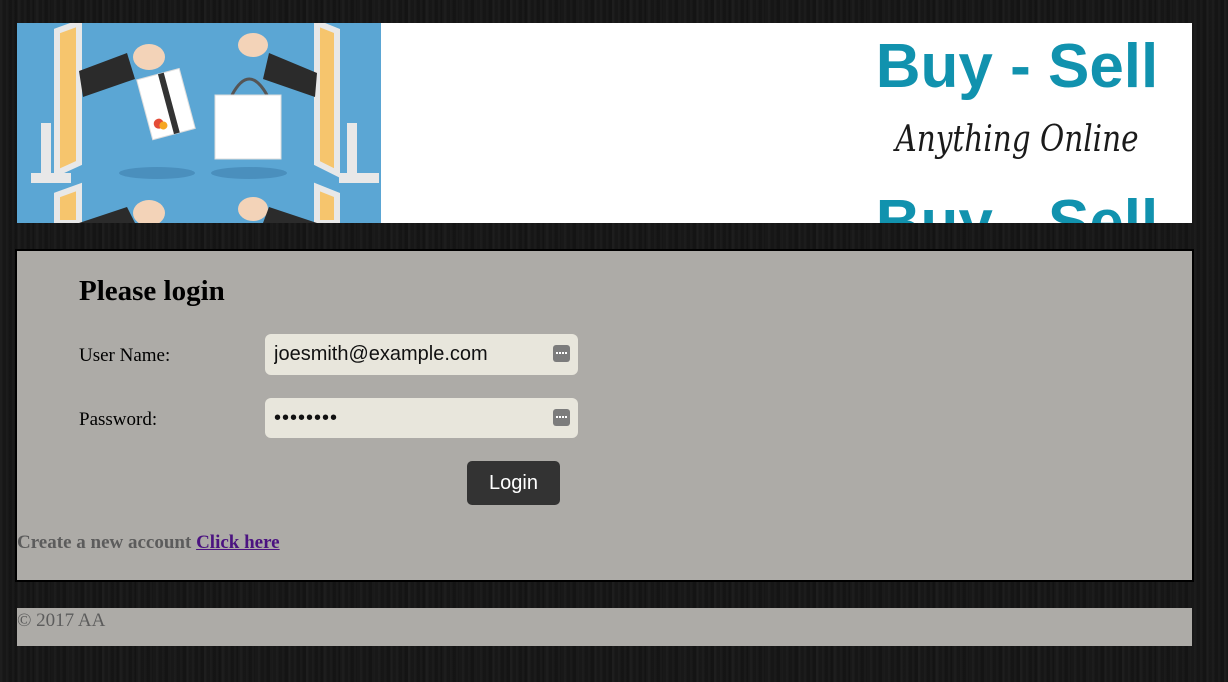  Describe the element at coordinates (118, 419) in the screenshot. I see `password-label: Password:` at that location.